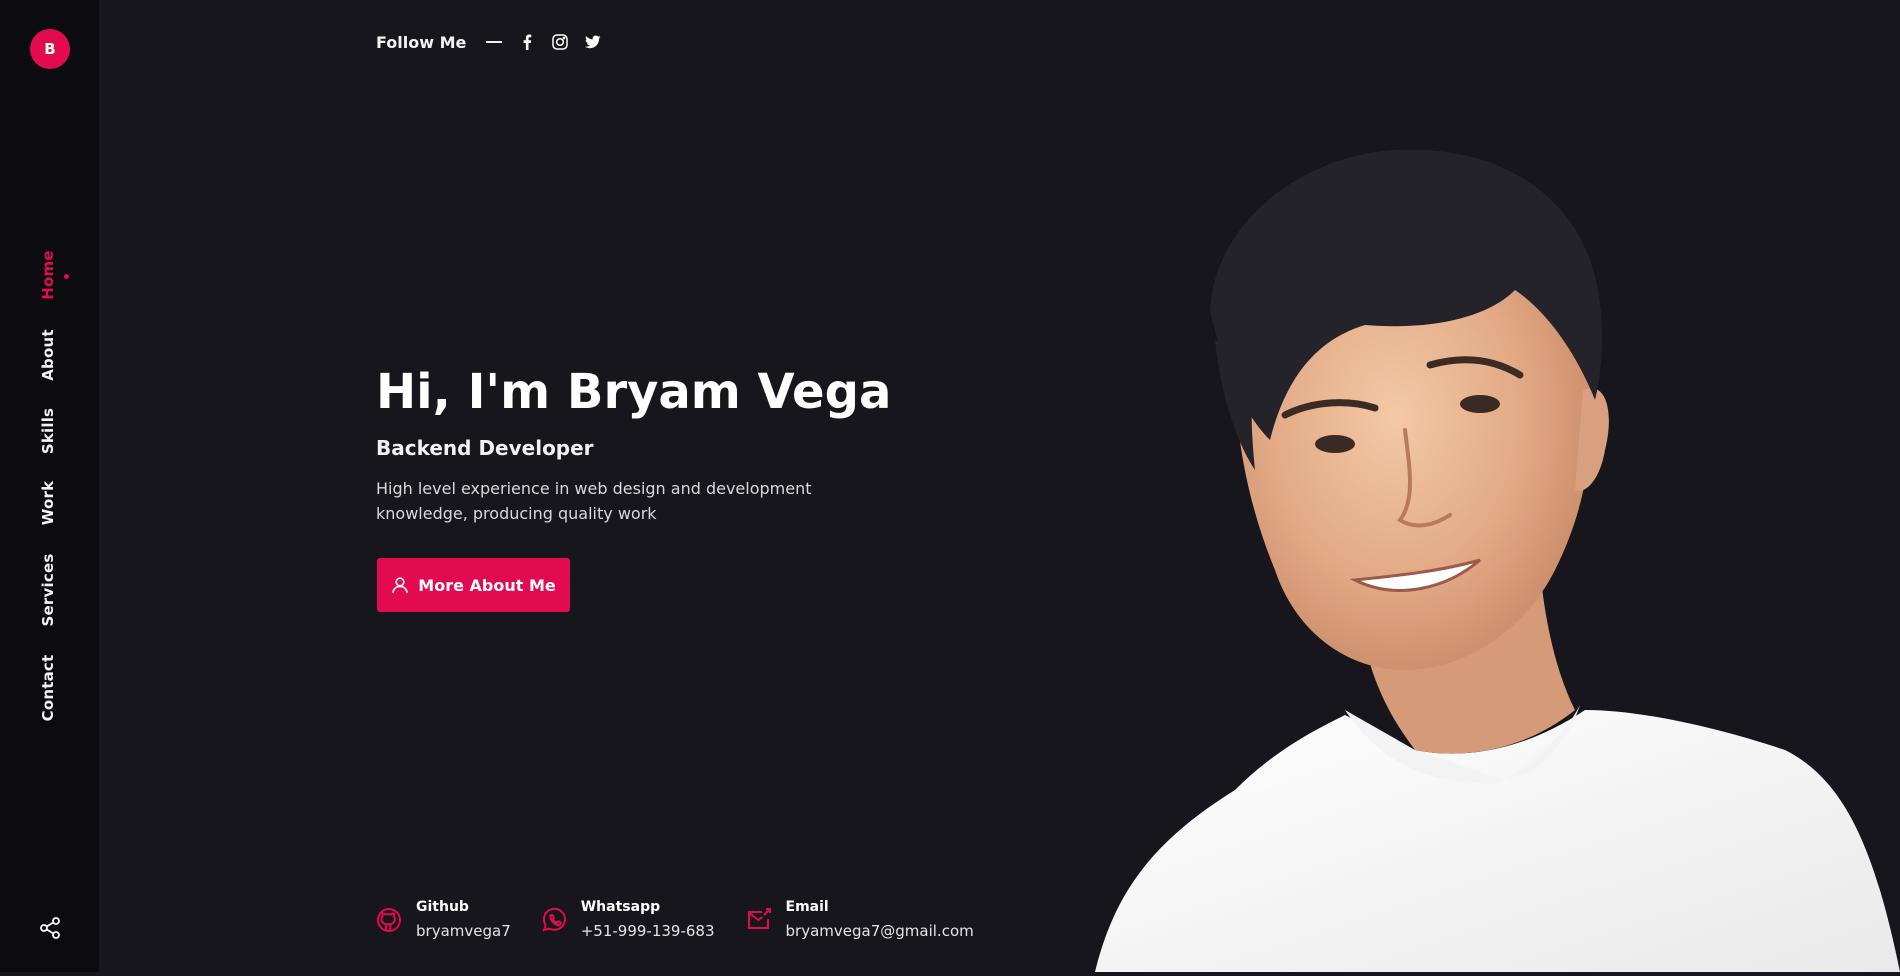 The image size is (1900, 976). What do you see at coordinates (880, 919) in the screenshot?
I see `contact-email-text: Email bryamvega7@gmail.com` at bounding box center [880, 919].